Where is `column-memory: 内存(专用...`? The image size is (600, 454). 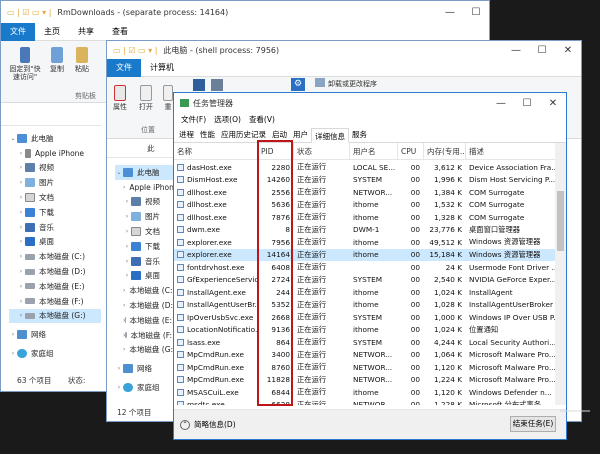
column-memory: 内存(专用... is located at coordinates (445, 151).